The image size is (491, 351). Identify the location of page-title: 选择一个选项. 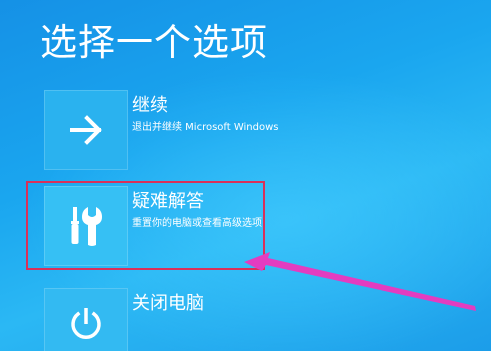
(154, 42).